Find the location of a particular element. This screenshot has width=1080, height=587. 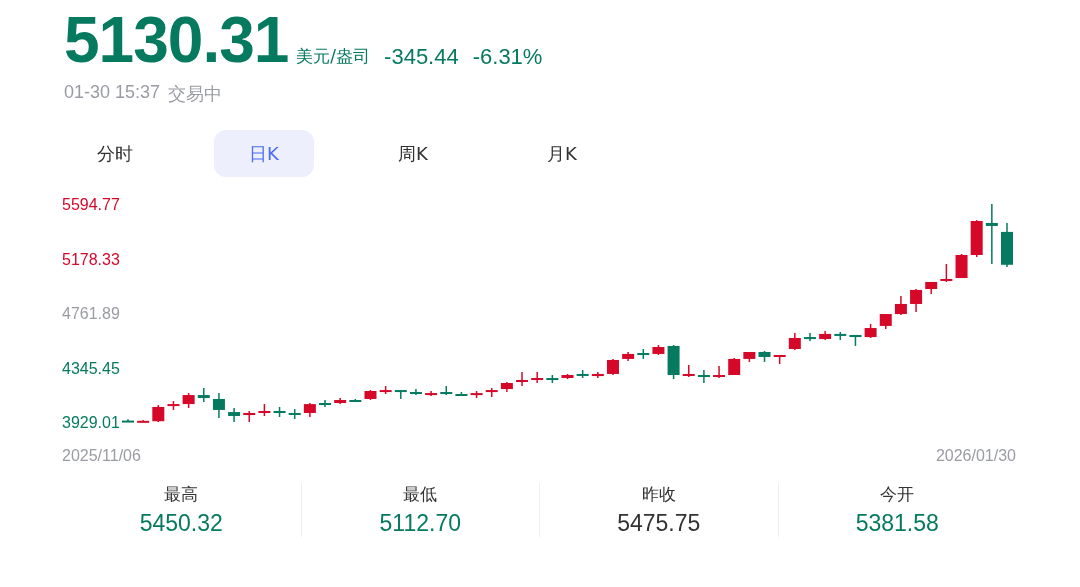

stat-label: 最低 is located at coordinates (420, 494).